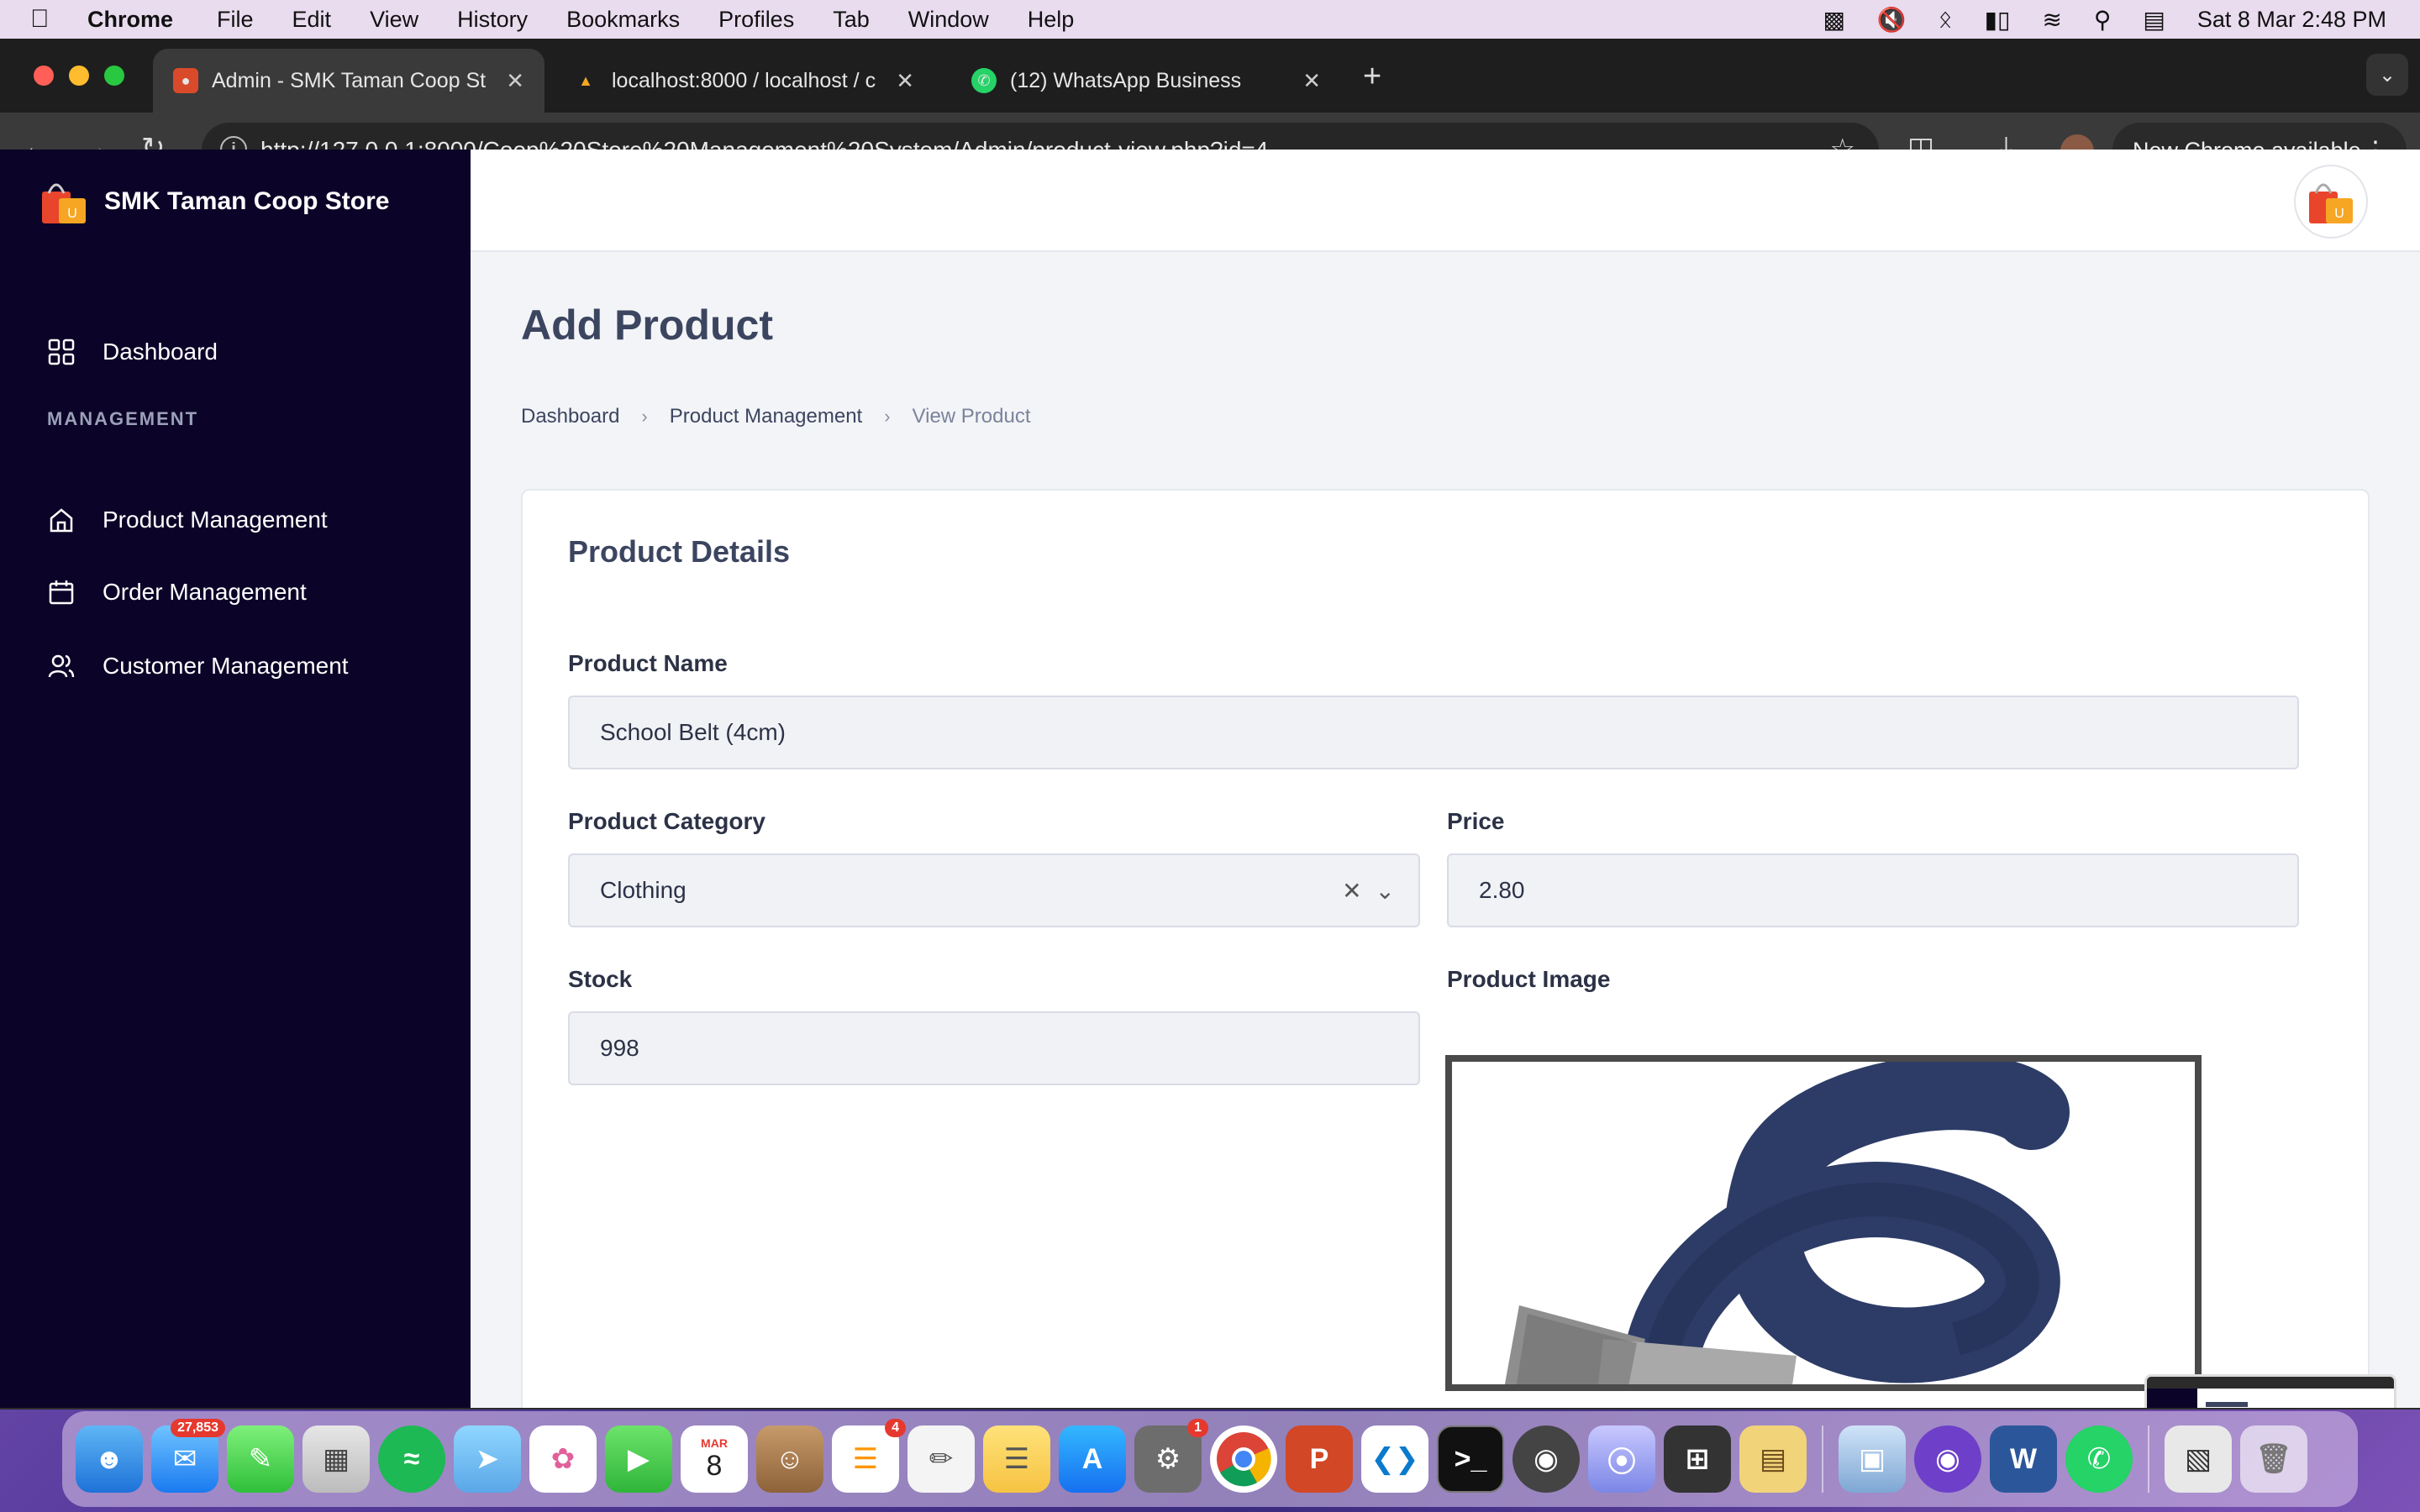 Image resolution: width=2420 pixels, height=1512 pixels. Describe the element at coordinates (2051, 20) in the screenshot. I see `wifi-icon: ≋` at that location.